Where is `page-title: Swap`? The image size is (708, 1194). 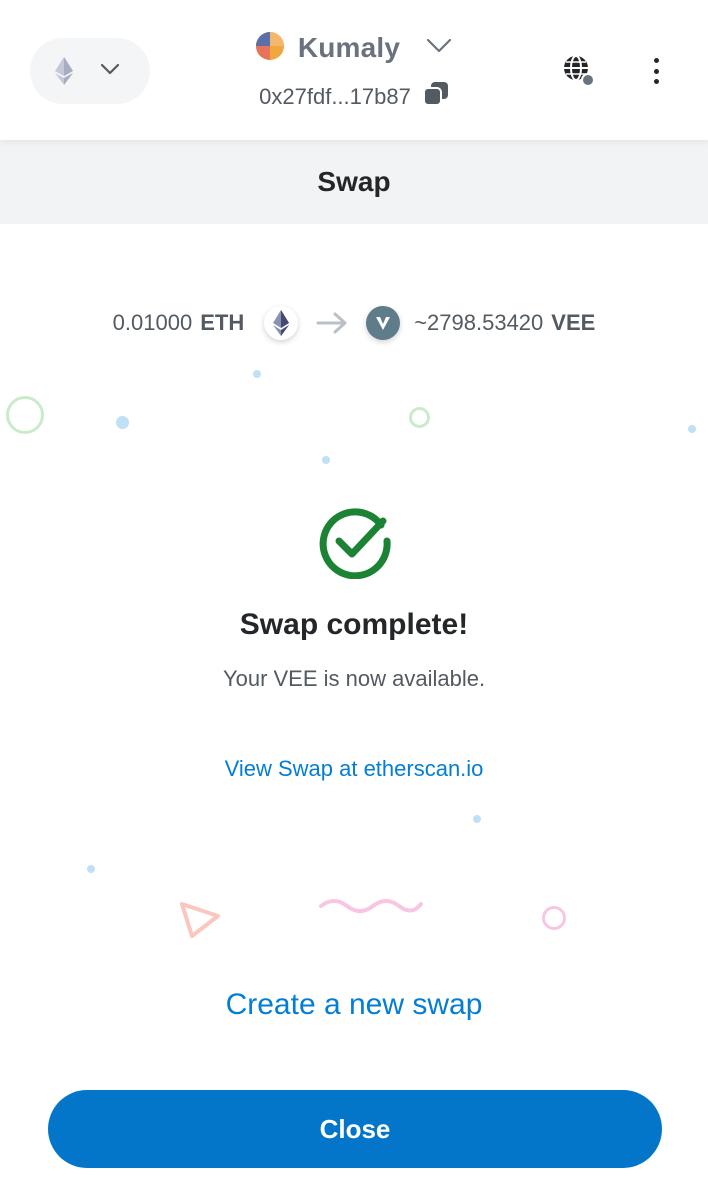 page-title: Swap is located at coordinates (354, 181).